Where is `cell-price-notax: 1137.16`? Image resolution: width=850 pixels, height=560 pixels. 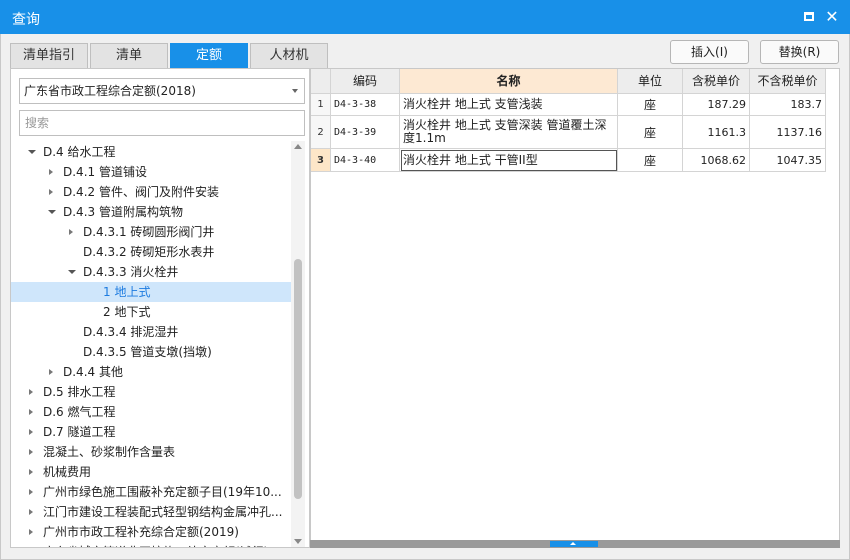 cell-price-notax: 1137.16 is located at coordinates (788, 132).